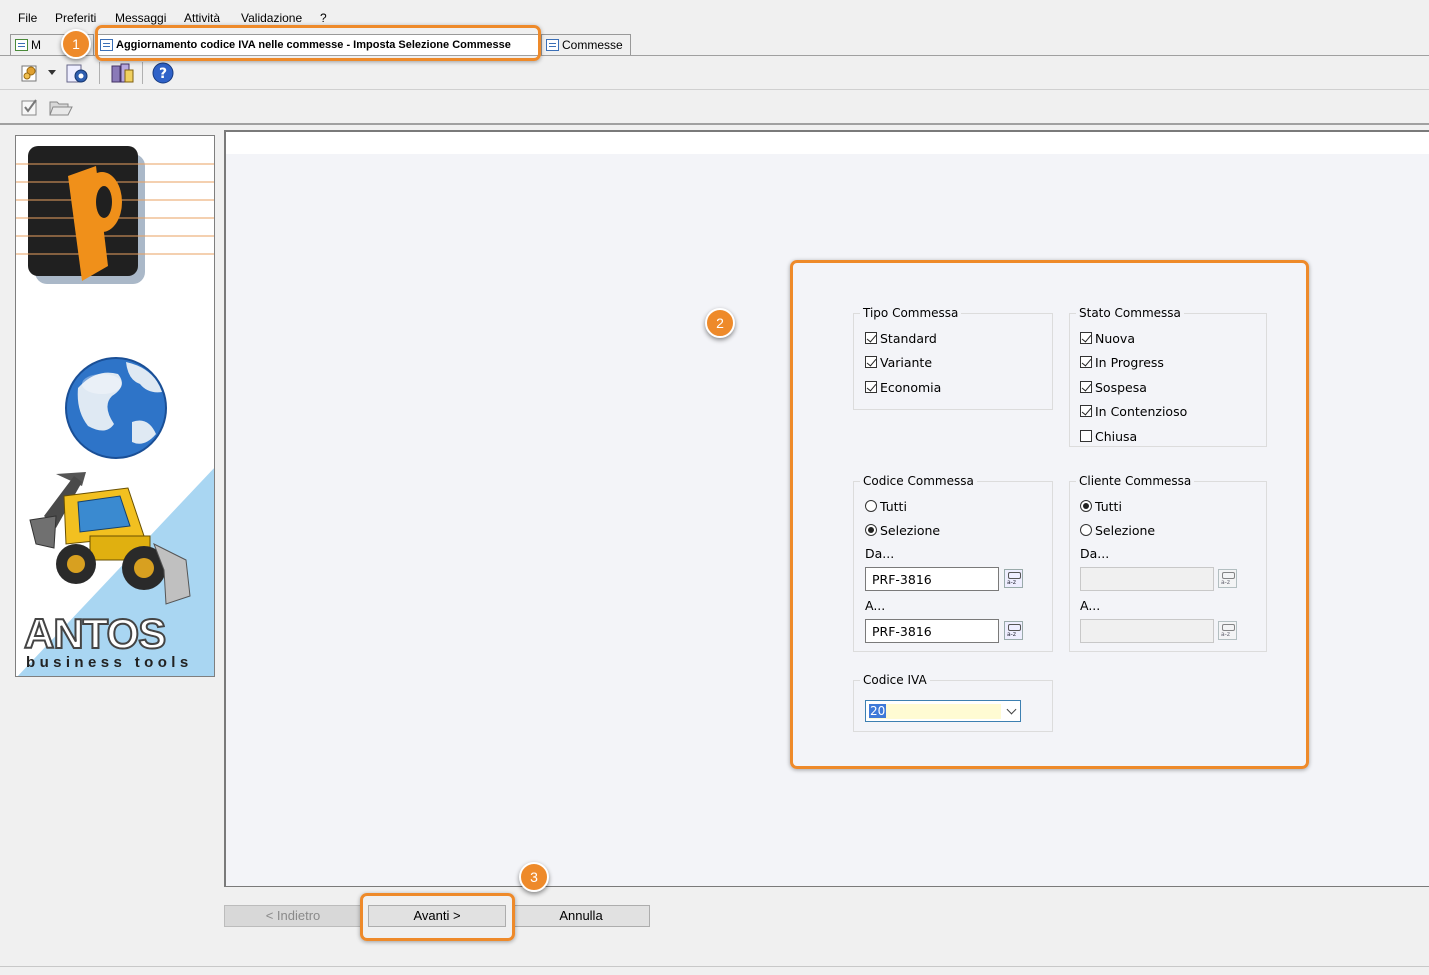  I want to click on tab-app-icon, so click(21, 45).